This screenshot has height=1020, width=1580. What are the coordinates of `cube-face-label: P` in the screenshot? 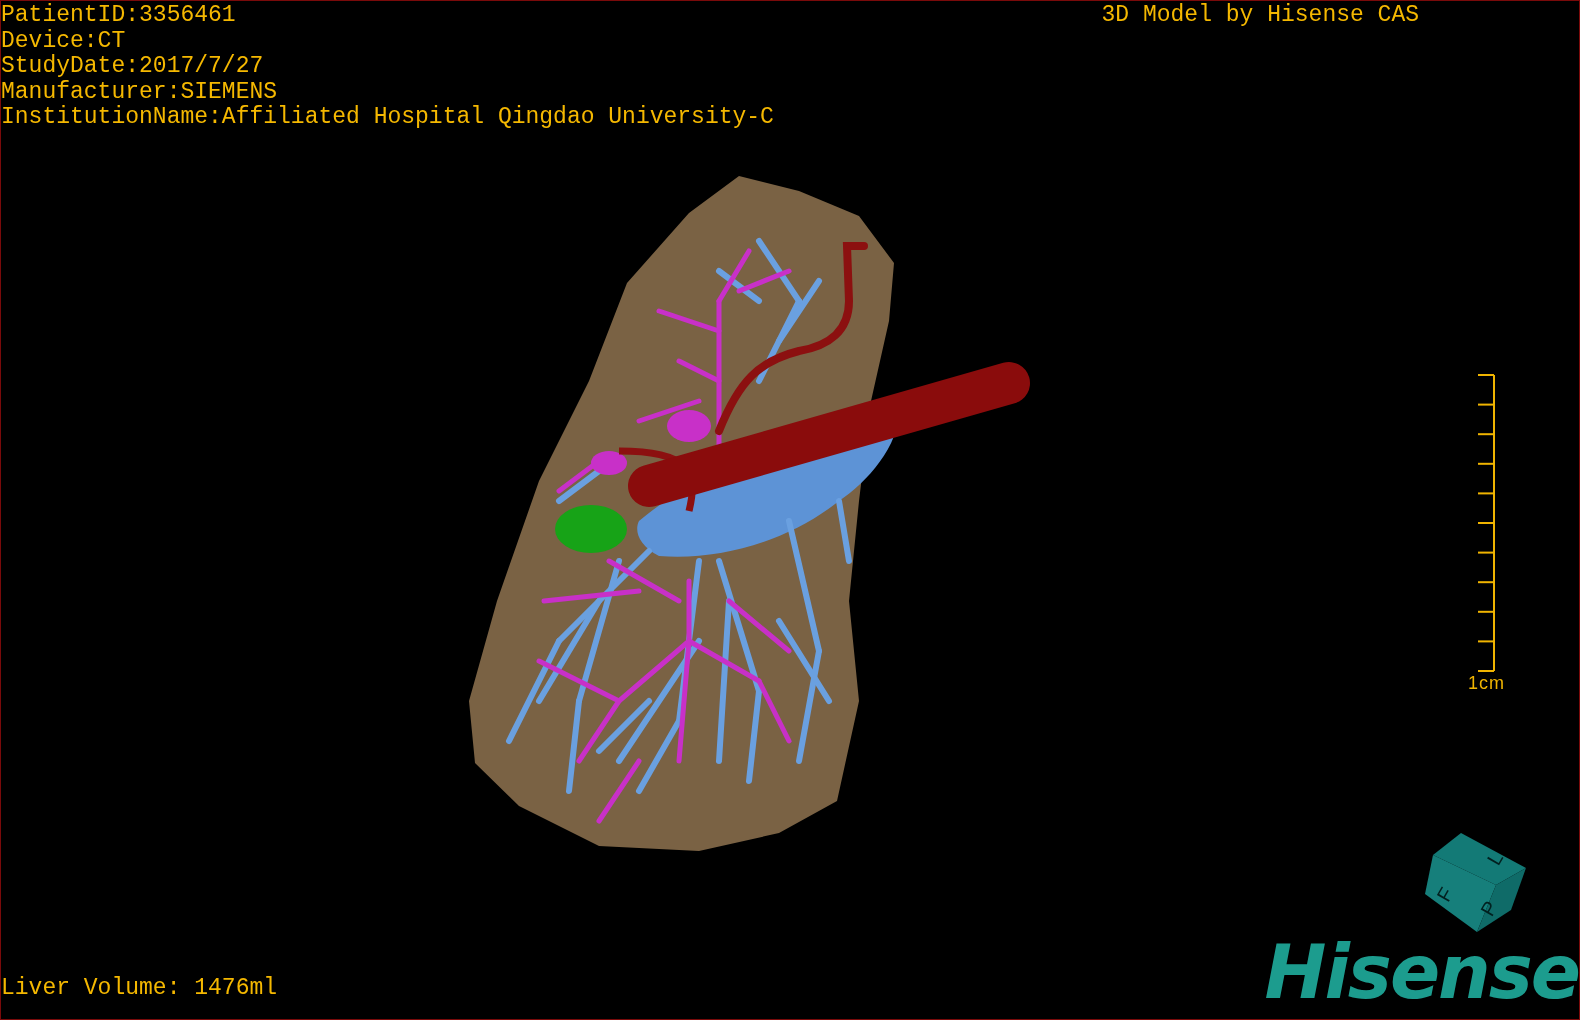 It's located at (1489, 908).